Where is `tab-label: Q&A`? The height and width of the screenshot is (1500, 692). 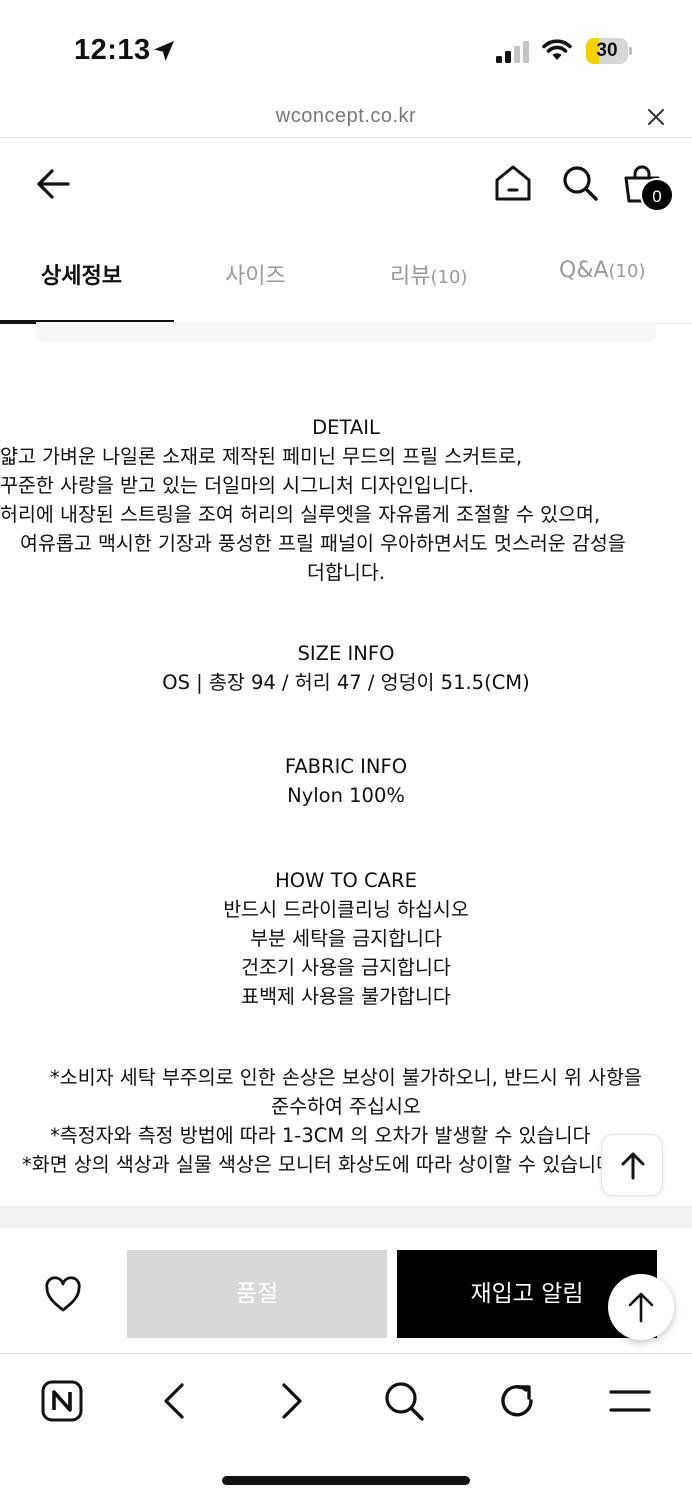
tab-label: Q&A is located at coordinates (584, 270).